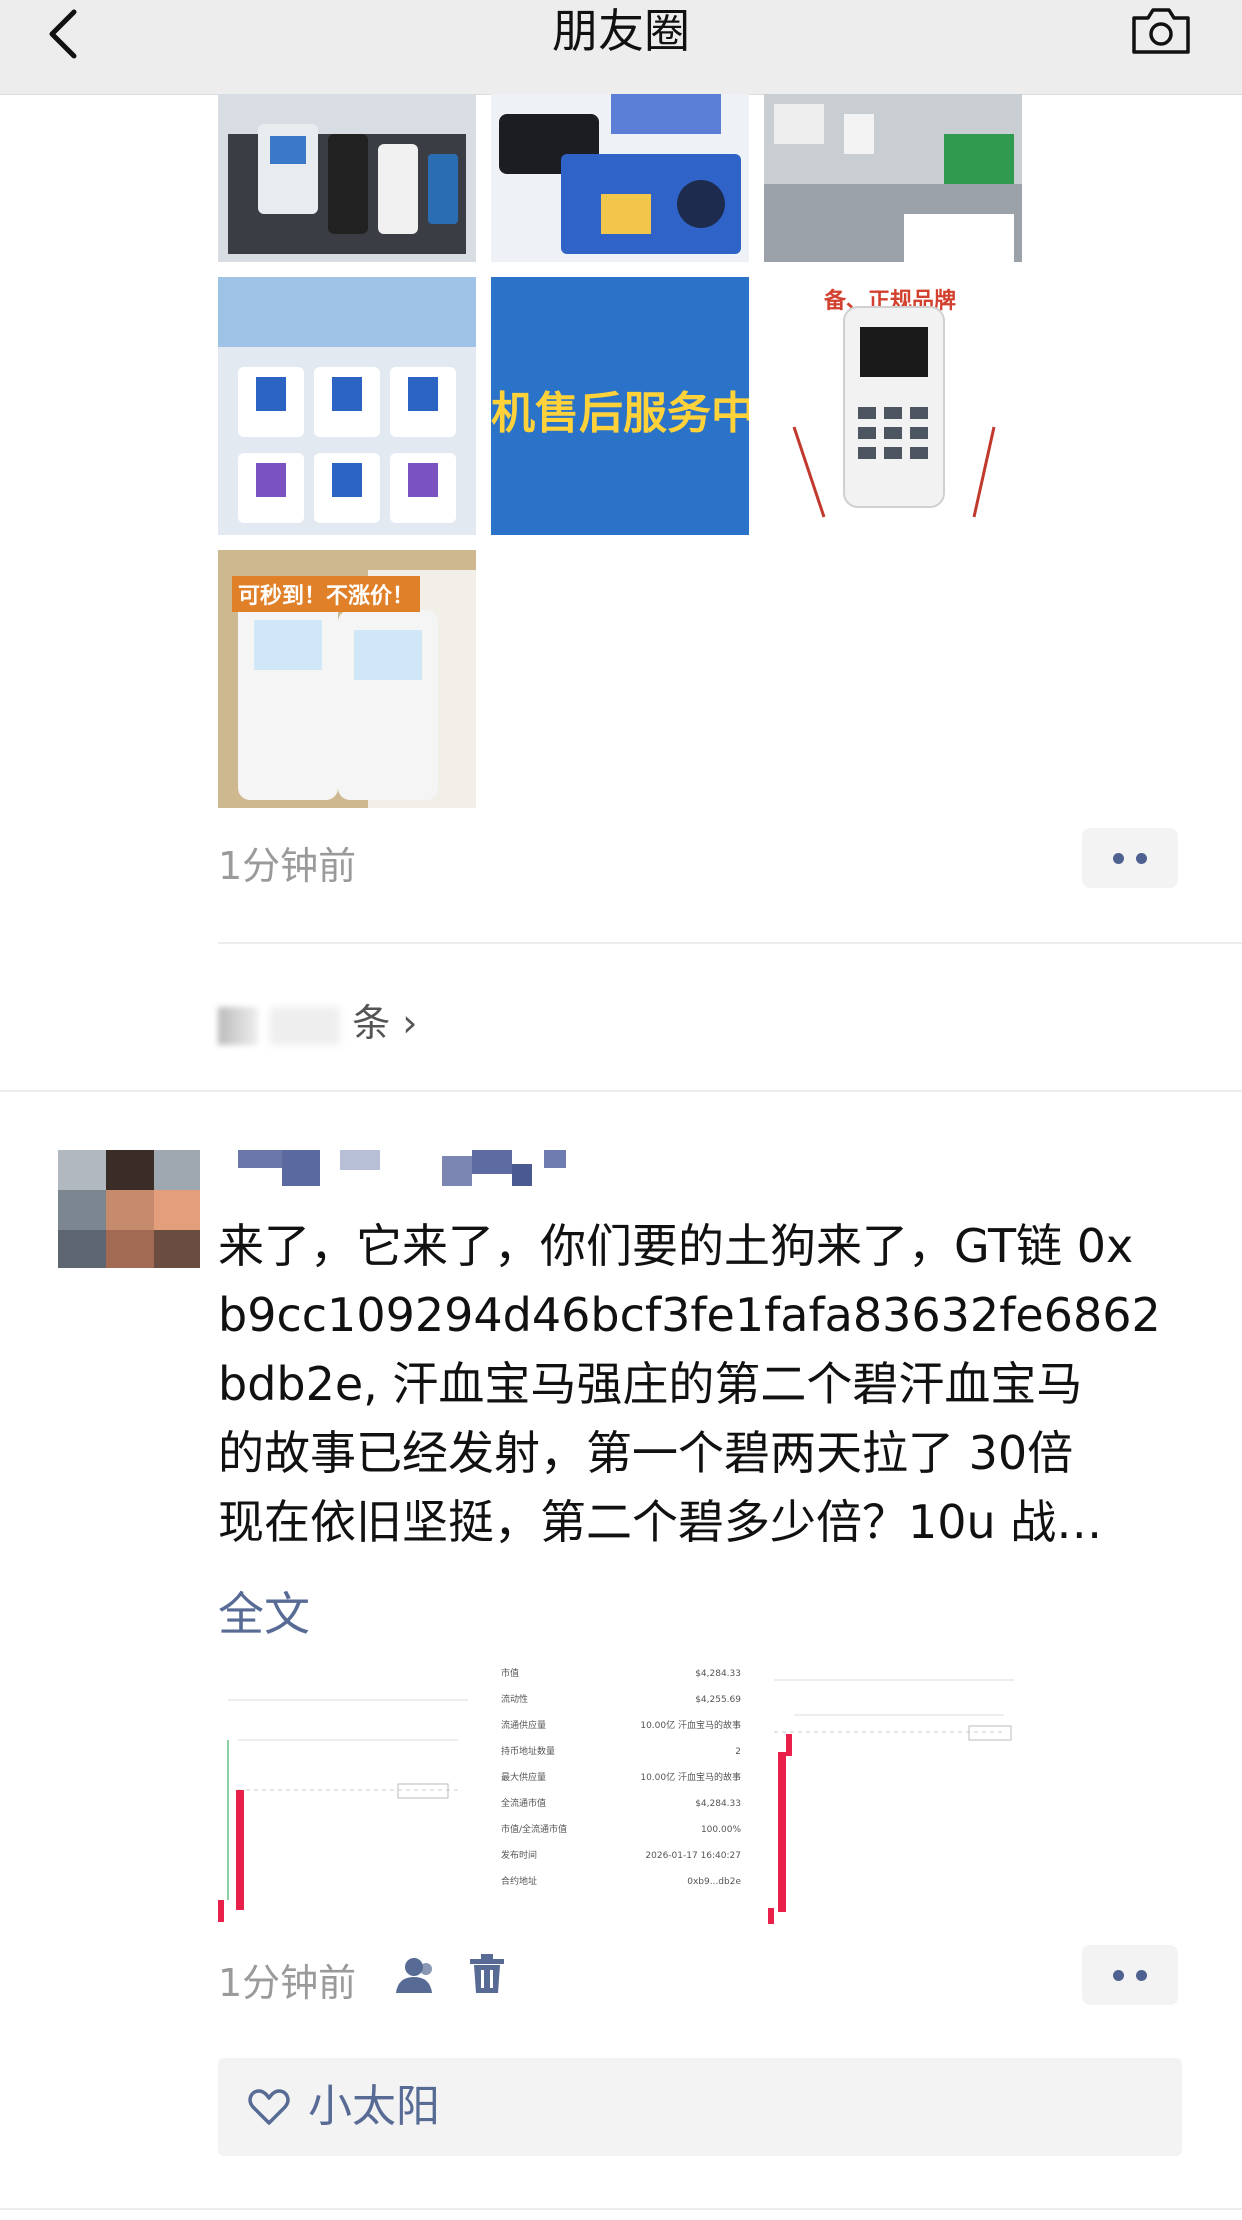  Describe the element at coordinates (510, 1673) in the screenshot. I see `token-info-label: 市值` at that location.